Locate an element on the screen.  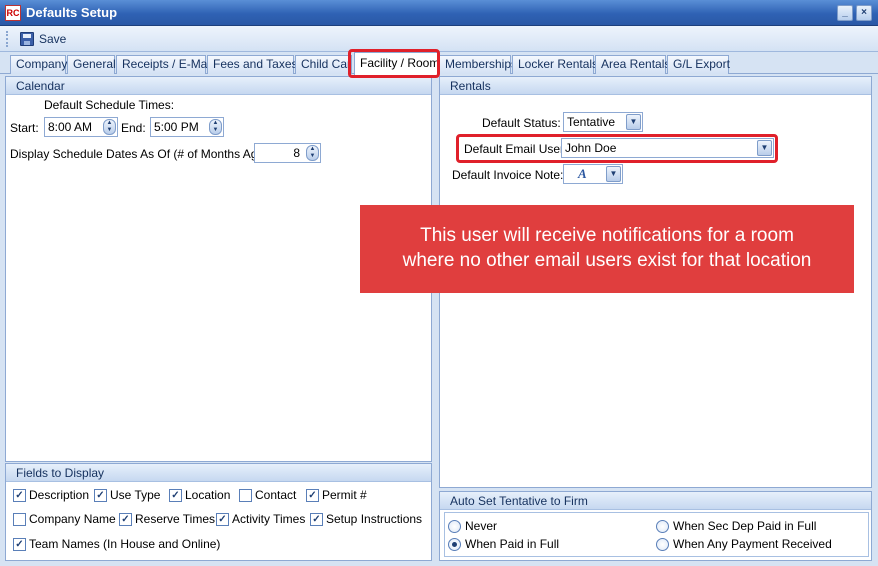
checkbox-activity-times: ✓ Activity Times is located at coordinates (260, 519).